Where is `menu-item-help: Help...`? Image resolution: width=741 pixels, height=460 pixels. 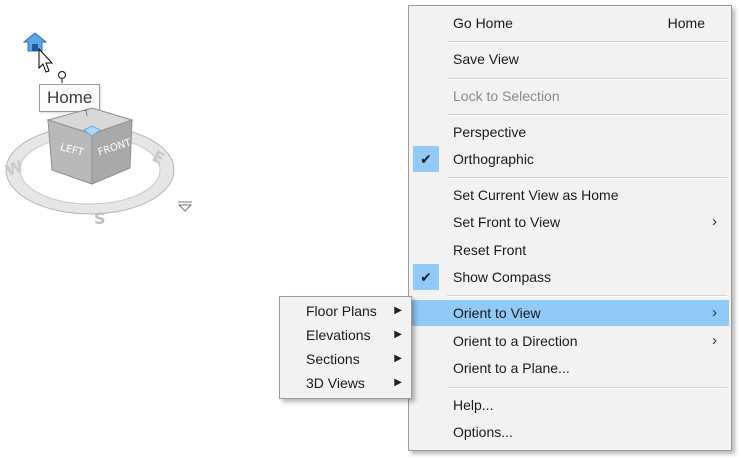
menu-item-help: Help... is located at coordinates (570, 405).